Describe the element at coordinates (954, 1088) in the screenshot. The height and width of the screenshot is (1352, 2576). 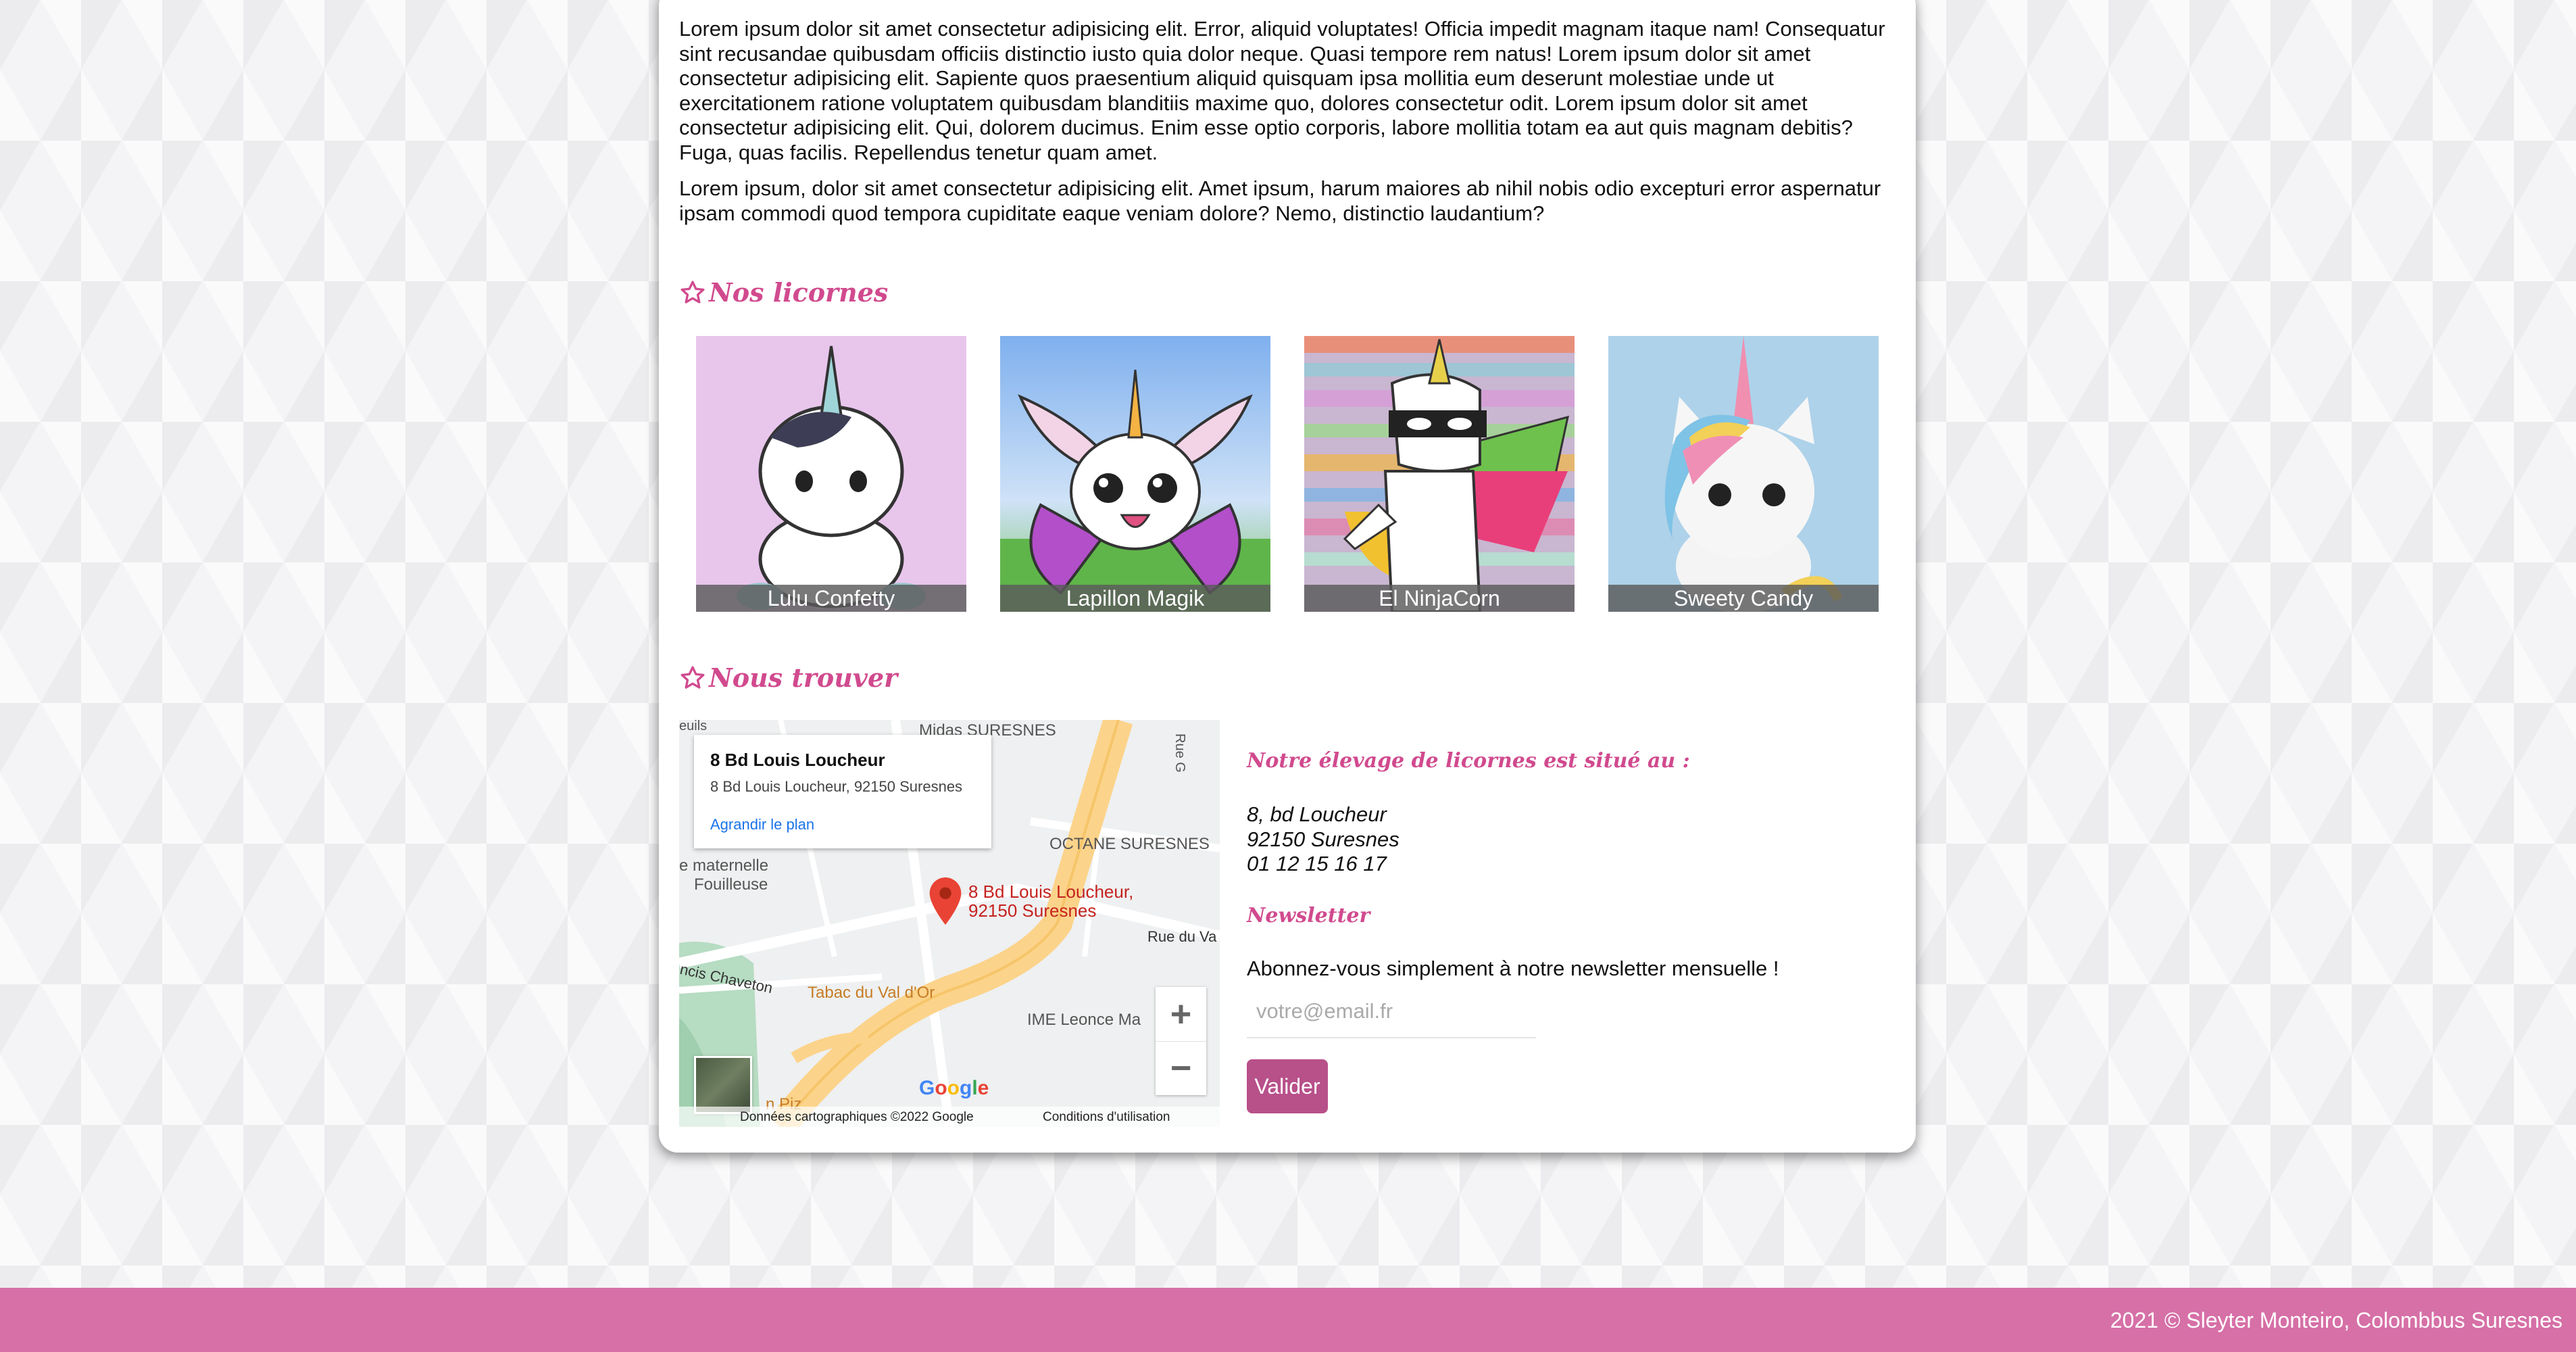
I see `google-logo: Google` at that location.